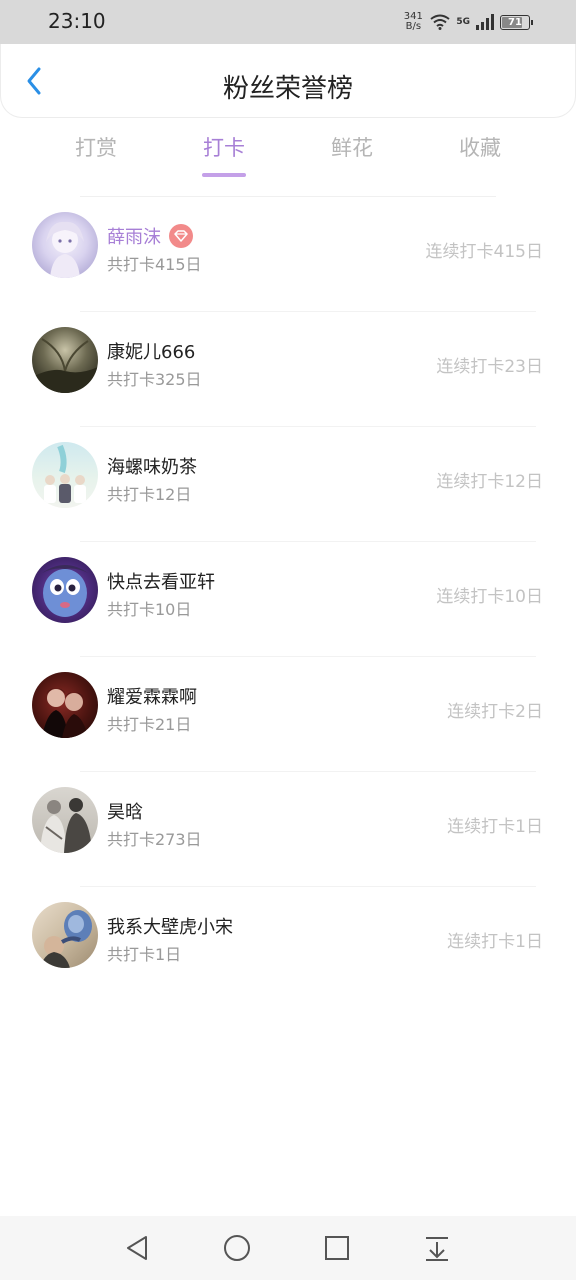 The image size is (576, 1280). I want to click on name-line: 薛雨沫, so click(150, 236).